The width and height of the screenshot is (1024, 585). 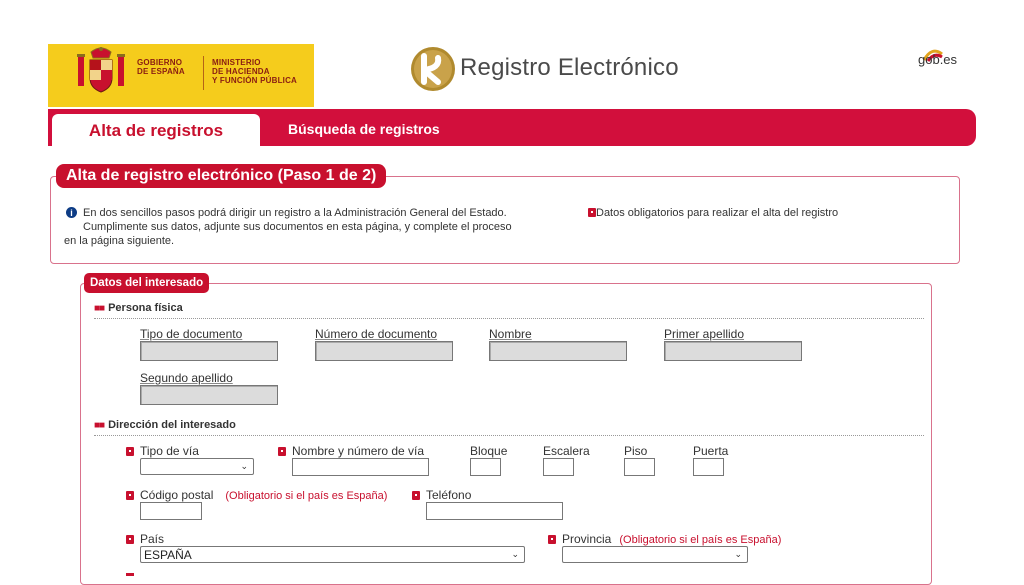 What do you see at coordinates (186, 378) in the screenshot?
I see `segundo-apellido-label: Segundo apellido` at bounding box center [186, 378].